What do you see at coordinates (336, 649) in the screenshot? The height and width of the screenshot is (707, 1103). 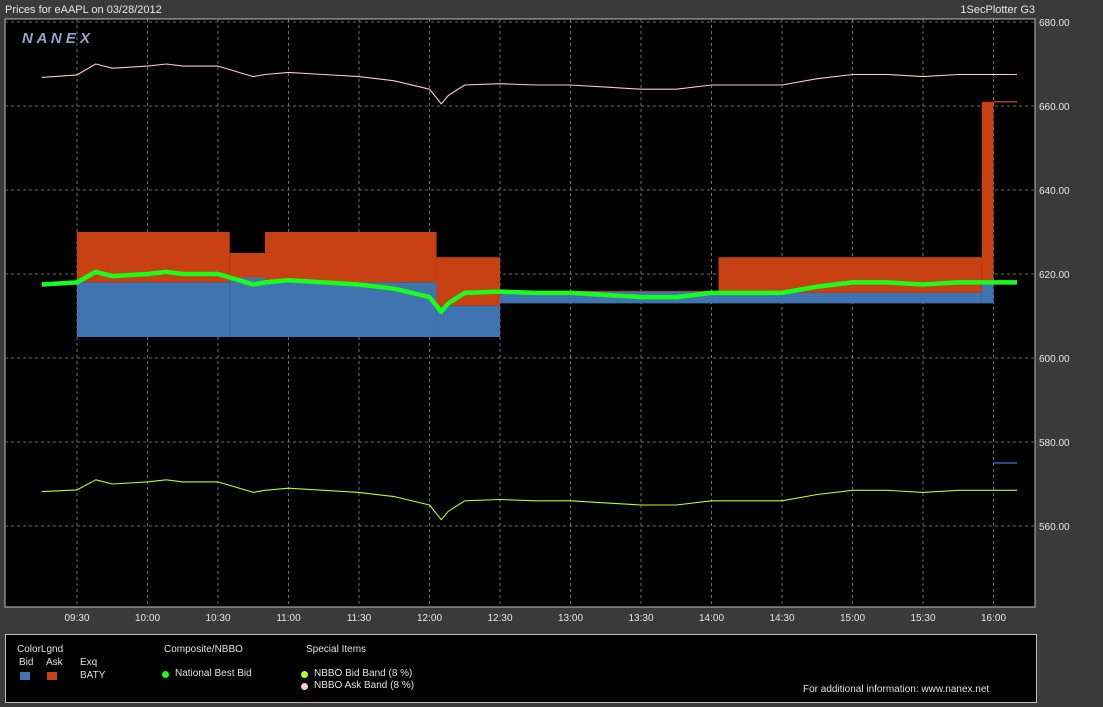 I see `special-items-title: Special Items` at bounding box center [336, 649].